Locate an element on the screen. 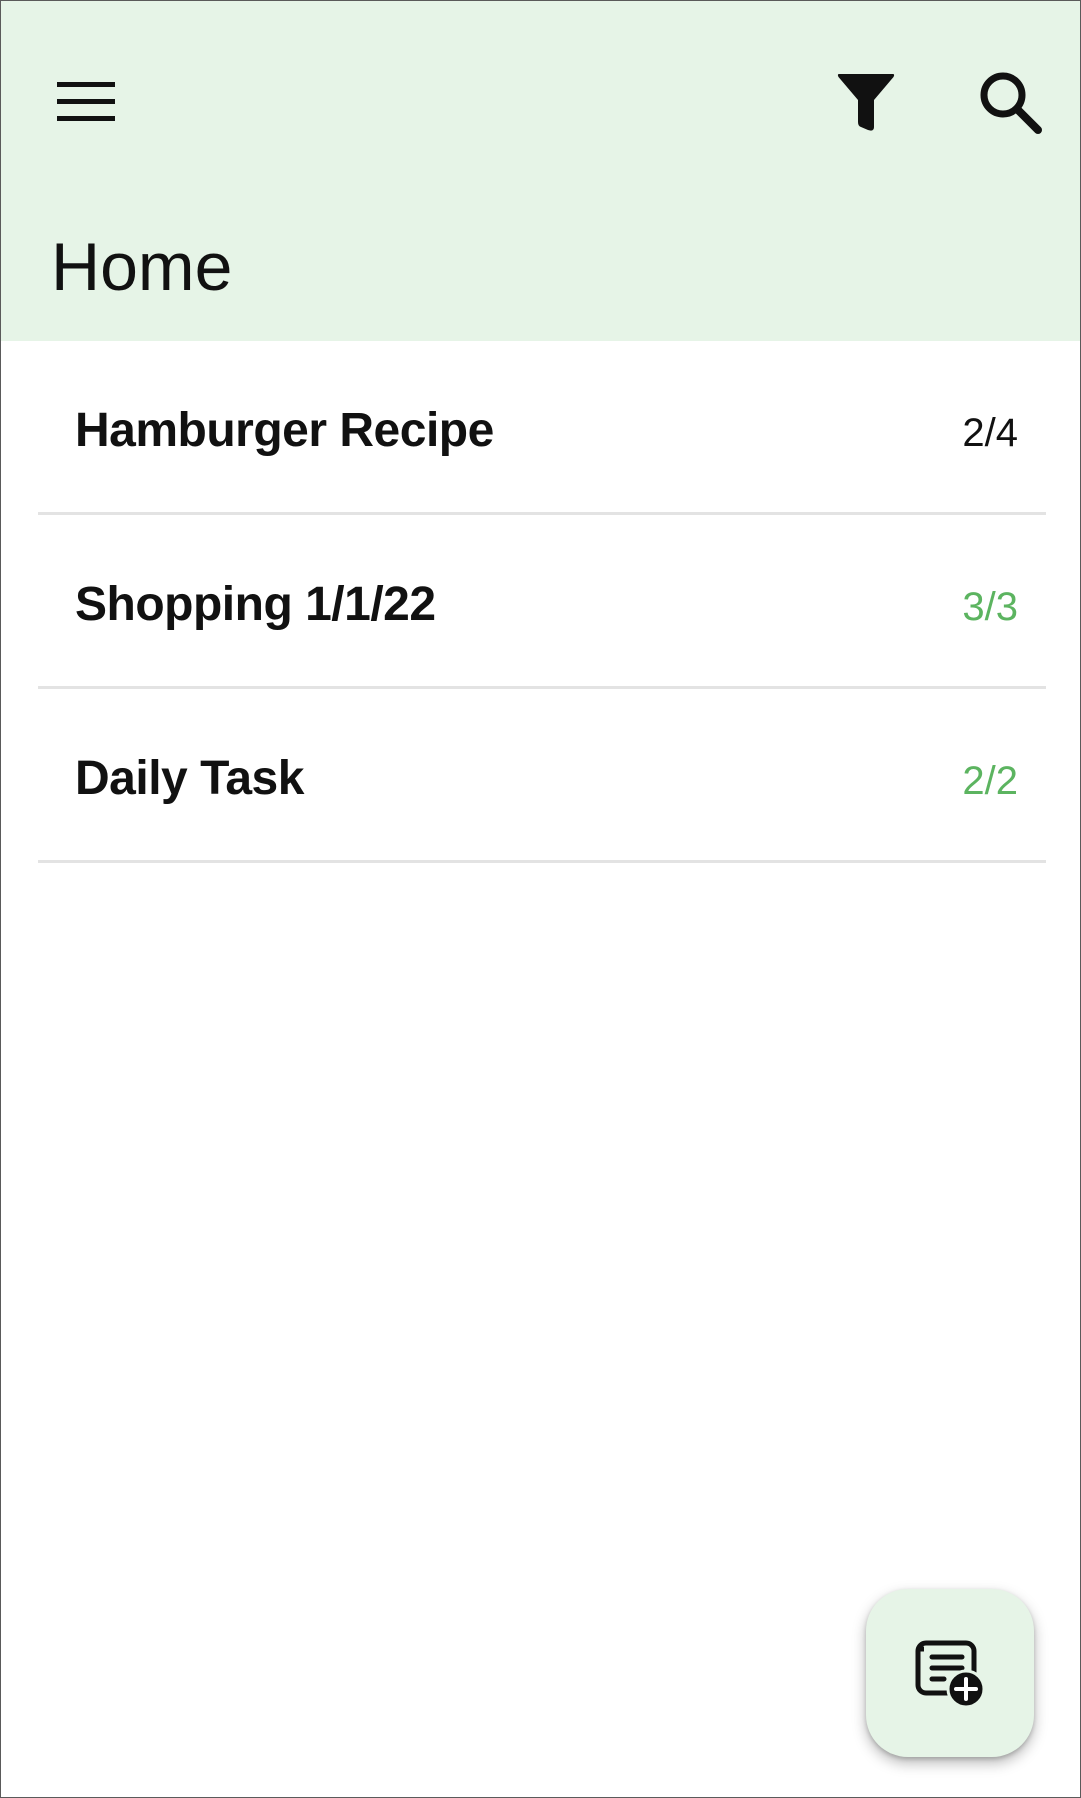  filter-funnel-icon is located at coordinates (866, 102).